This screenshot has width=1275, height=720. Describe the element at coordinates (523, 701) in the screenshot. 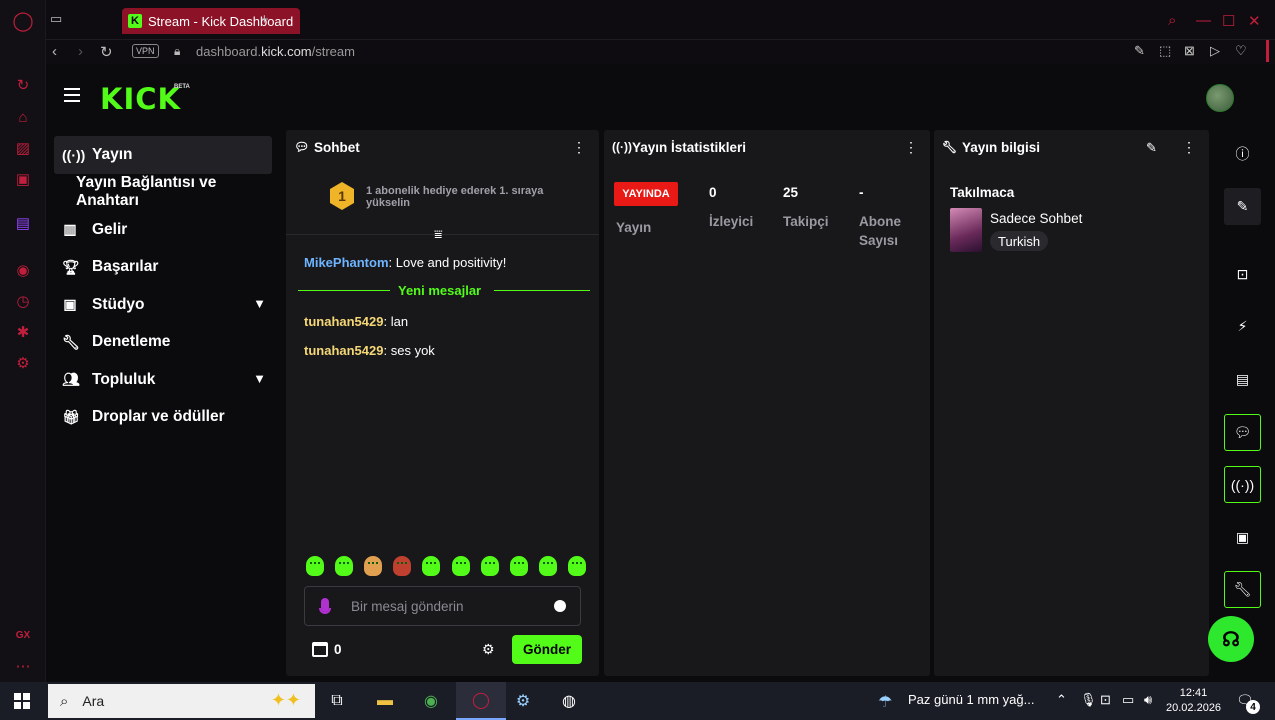

I see `steam-icon: ⚙` at that location.